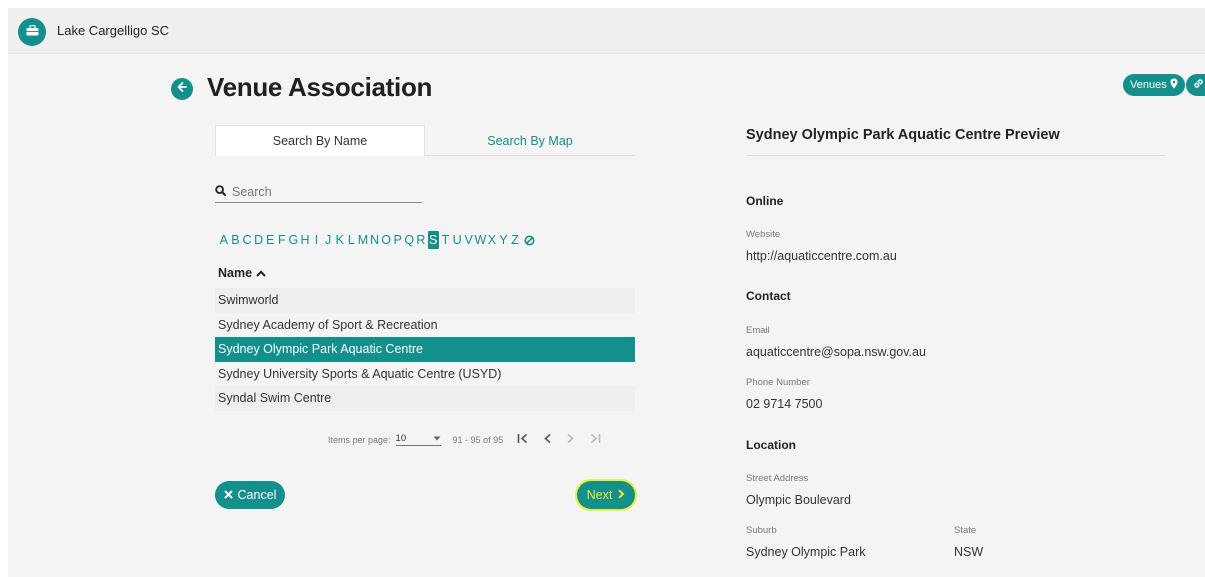 This screenshot has width=1205, height=577. What do you see at coordinates (1148, 85) in the screenshot?
I see `venues-button-label: Venues` at bounding box center [1148, 85].